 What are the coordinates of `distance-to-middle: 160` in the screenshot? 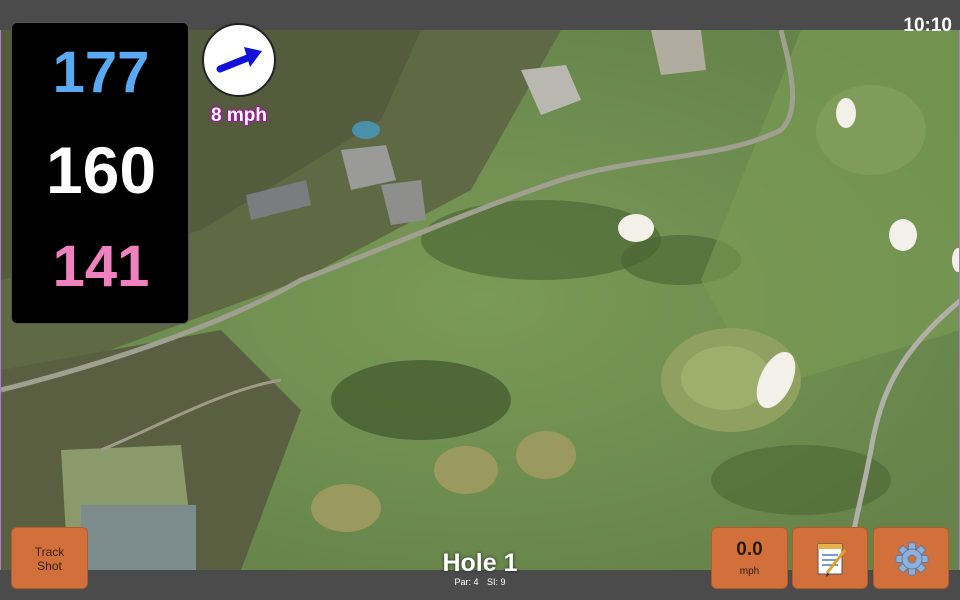 It's located at (101, 170).